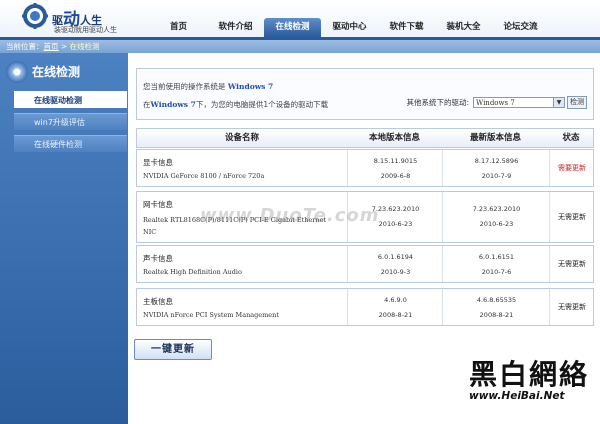  I want to click on chevron-down-icon: ▼, so click(558, 102).